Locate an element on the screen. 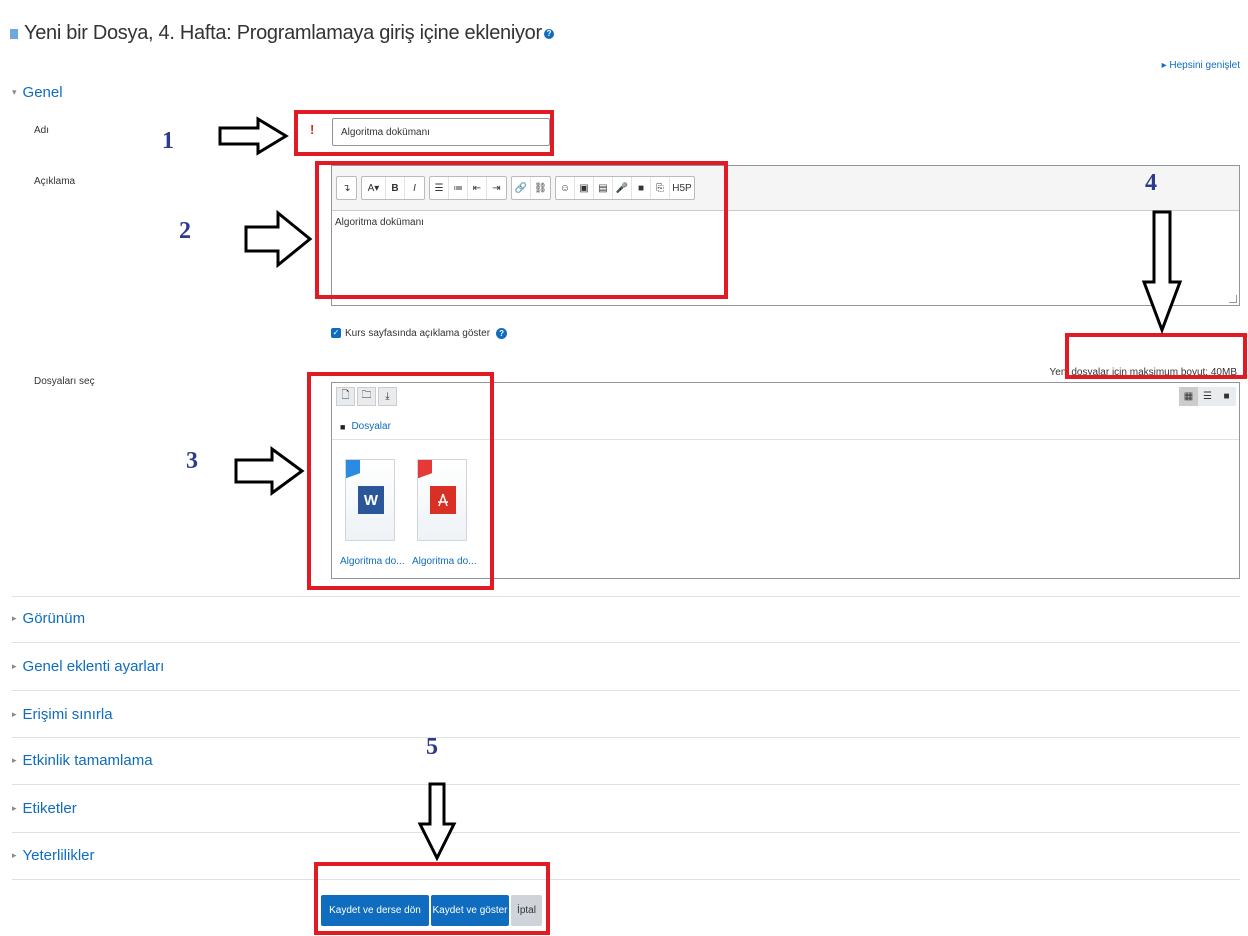 This screenshot has height=936, width=1248. file-icon is located at coordinates (14, 33).